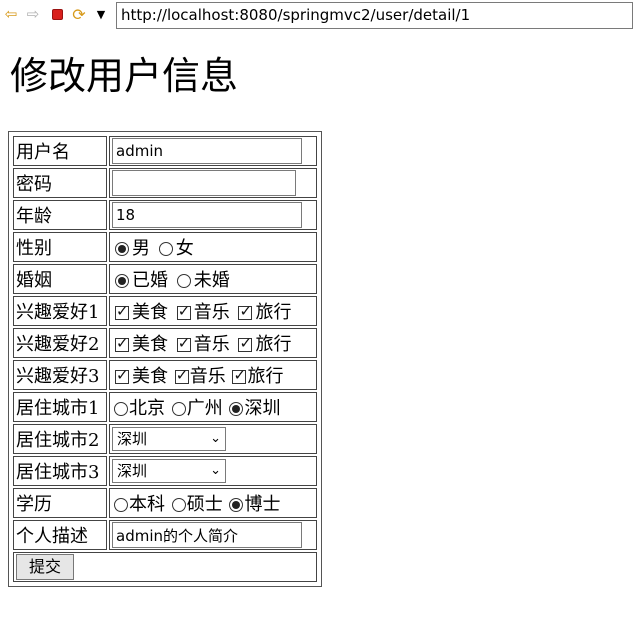 The height and width of the screenshot is (621, 633). I want to click on row-description: 个人描述, so click(165, 535).